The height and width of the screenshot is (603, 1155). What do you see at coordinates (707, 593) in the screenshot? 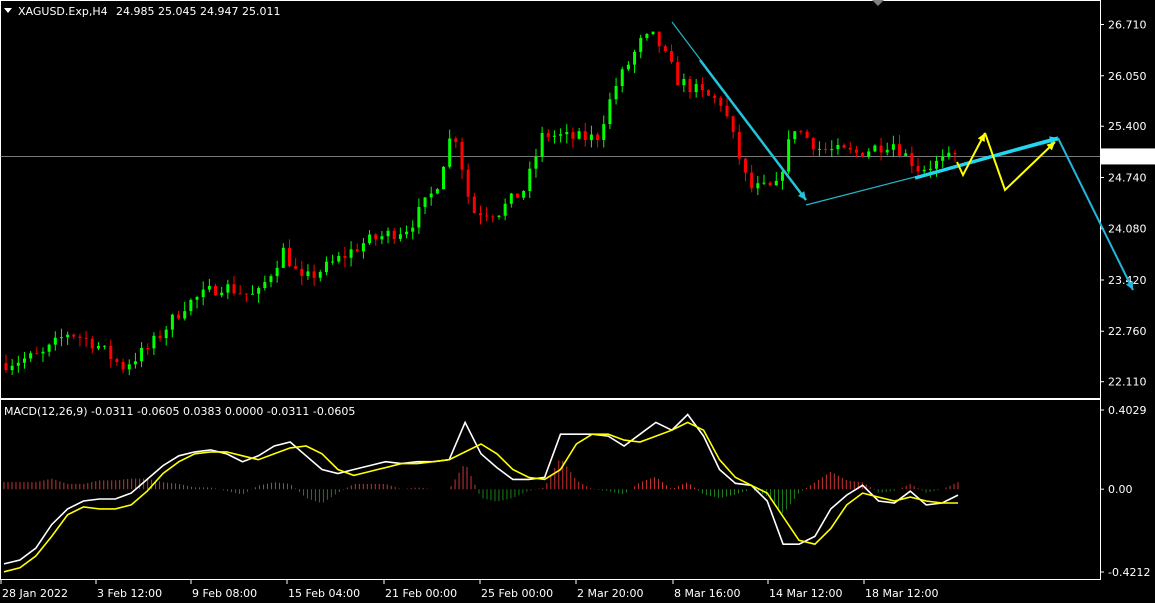
I see `time-axis-label: 8 Mar 16:00` at bounding box center [707, 593].